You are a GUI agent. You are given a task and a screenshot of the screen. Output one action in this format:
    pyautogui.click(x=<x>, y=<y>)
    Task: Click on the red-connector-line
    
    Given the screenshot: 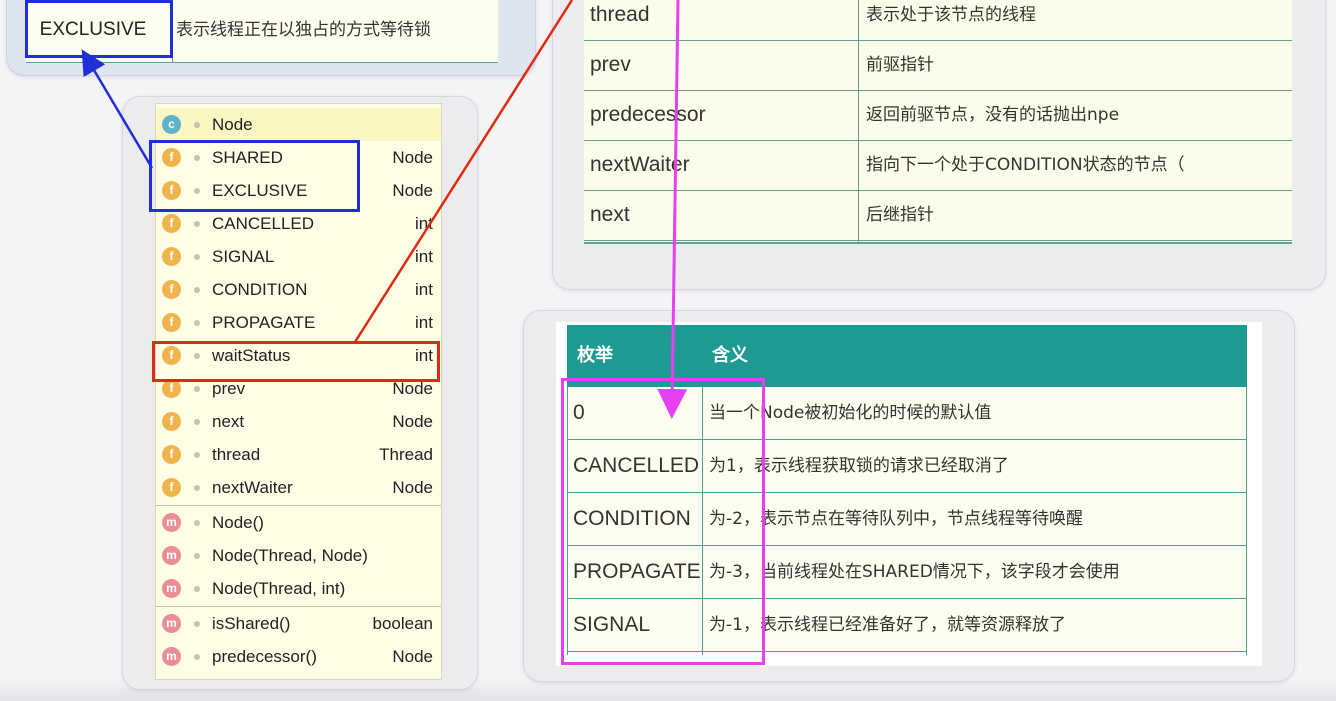 What is the action you would take?
    pyautogui.click(x=463, y=171)
    